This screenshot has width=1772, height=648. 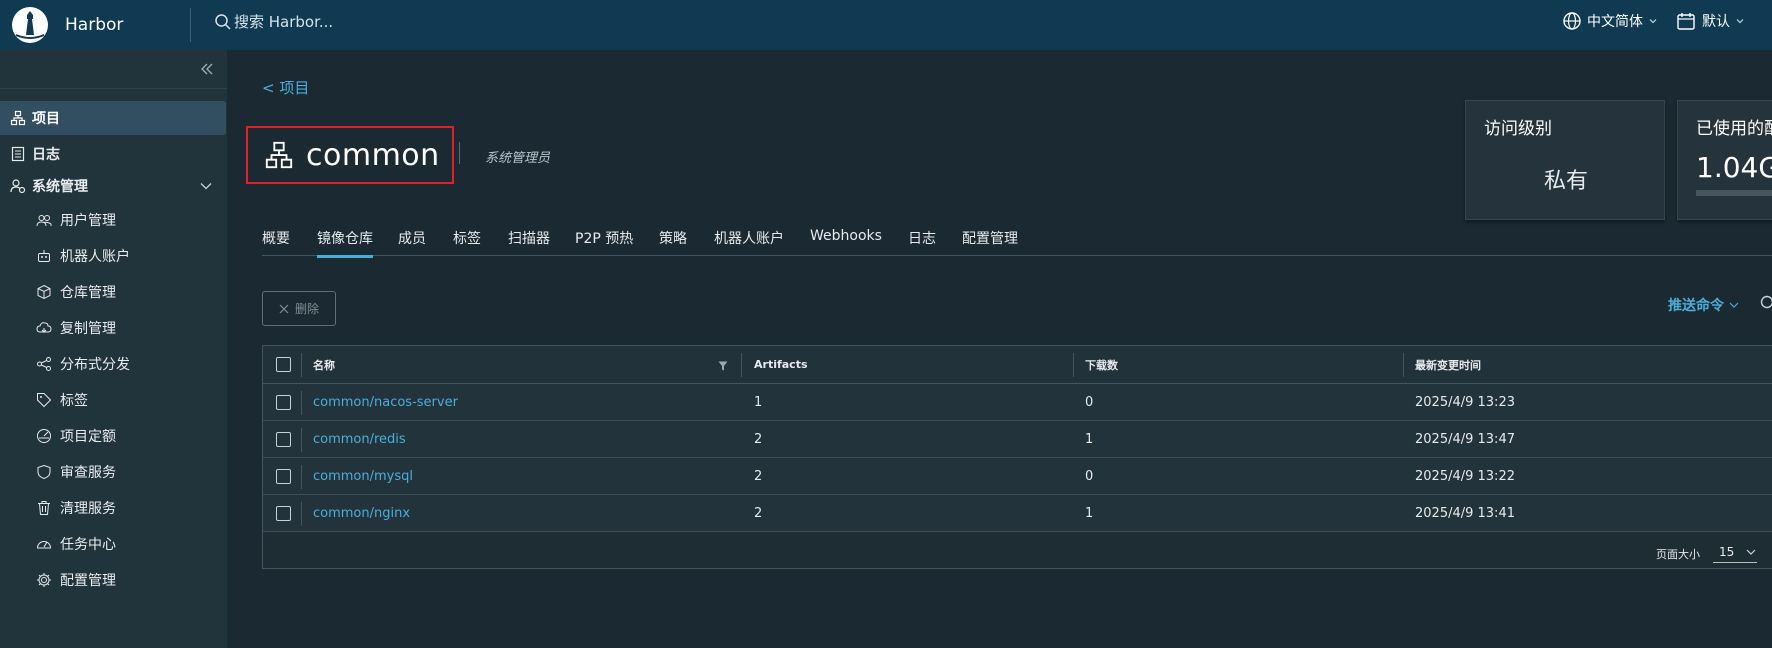 I want to click on tab-repositories: 镜像仓库, so click(x=345, y=243).